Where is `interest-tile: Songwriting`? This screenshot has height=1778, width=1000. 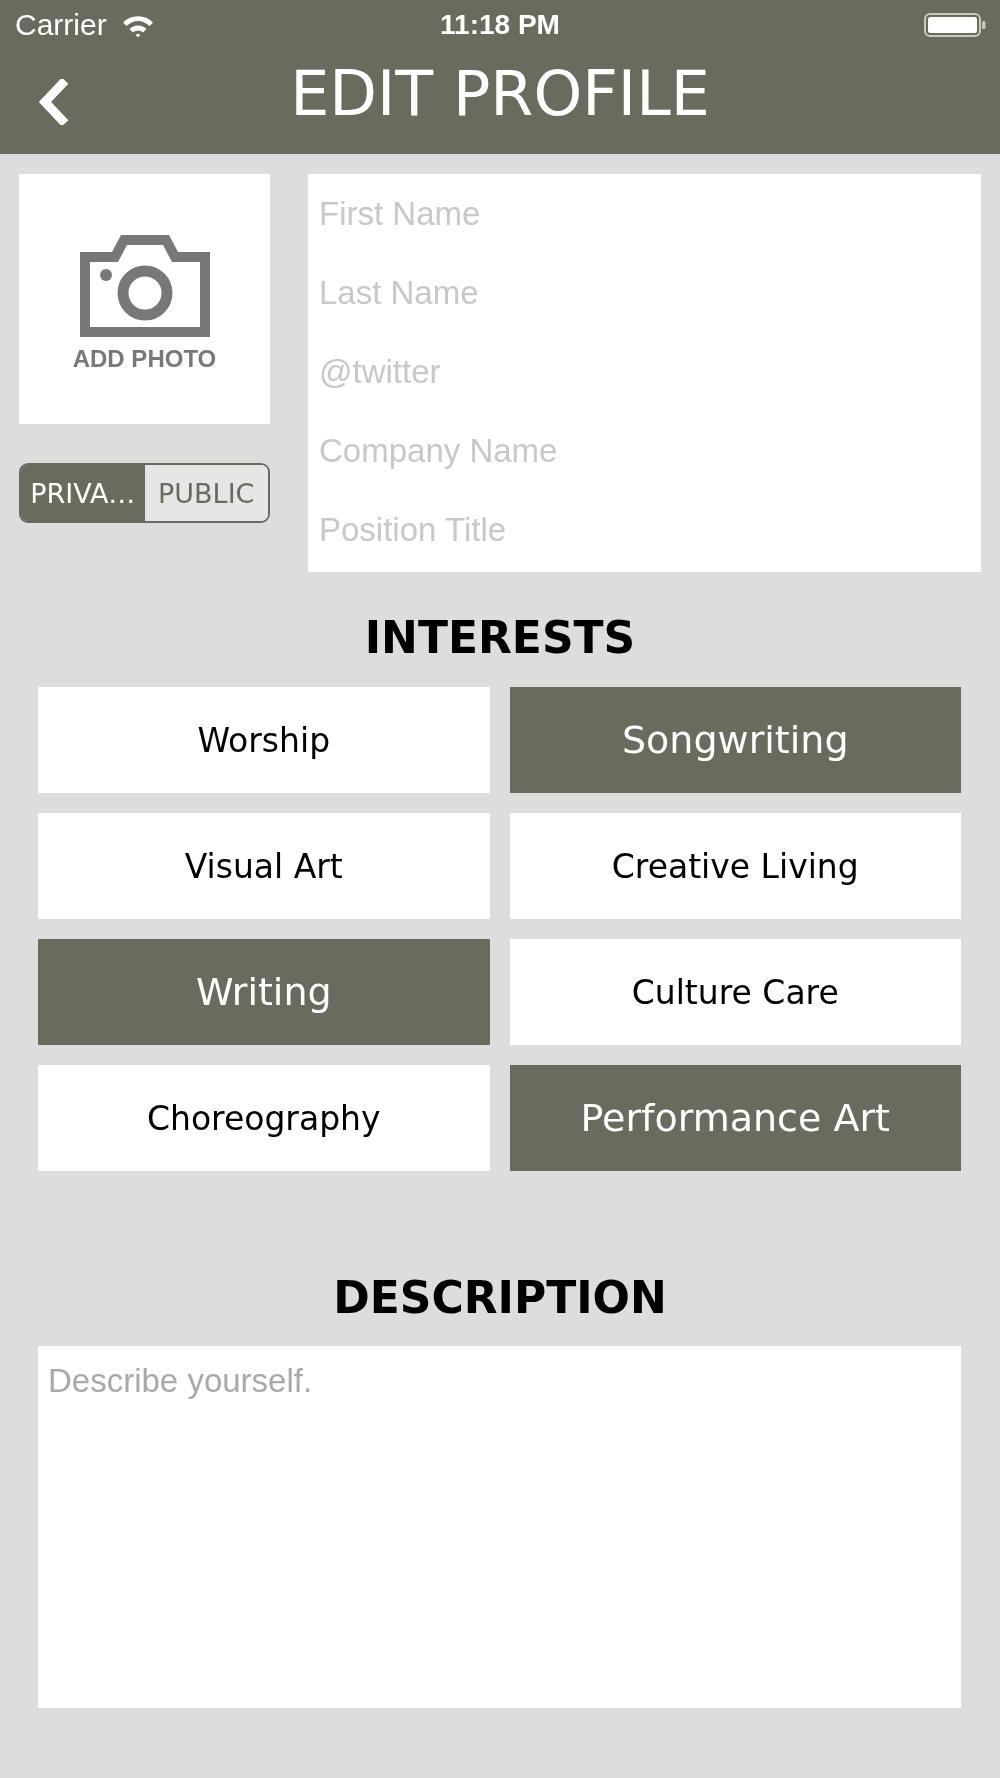
interest-tile: Songwriting is located at coordinates (735, 740).